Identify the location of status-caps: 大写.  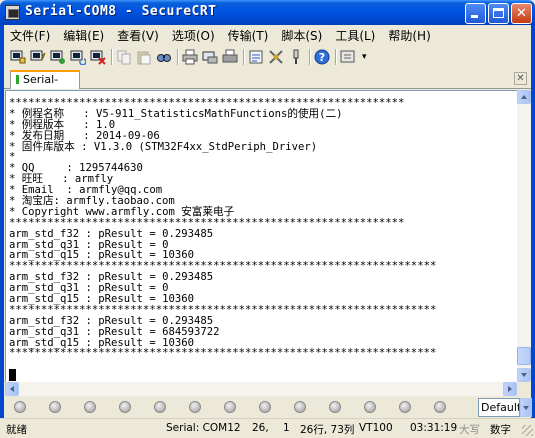
(469, 430).